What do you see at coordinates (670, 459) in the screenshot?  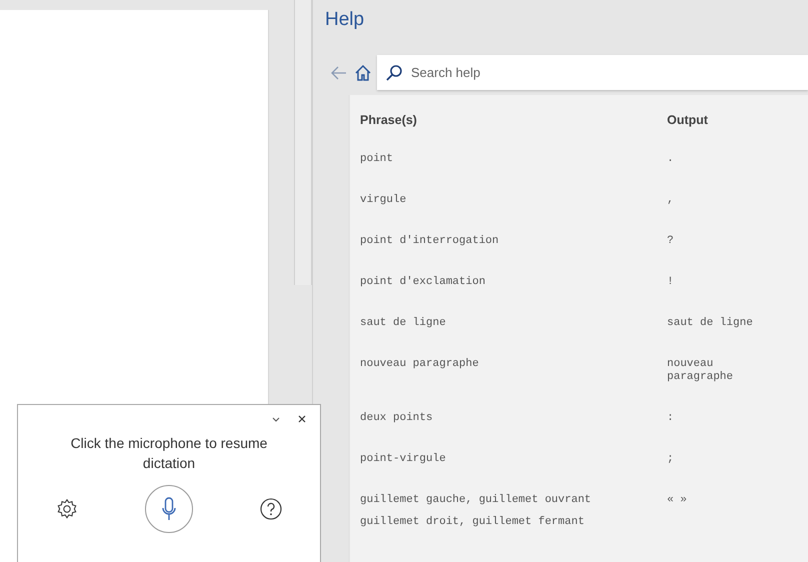 I see `output-cell: ;` at bounding box center [670, 459].